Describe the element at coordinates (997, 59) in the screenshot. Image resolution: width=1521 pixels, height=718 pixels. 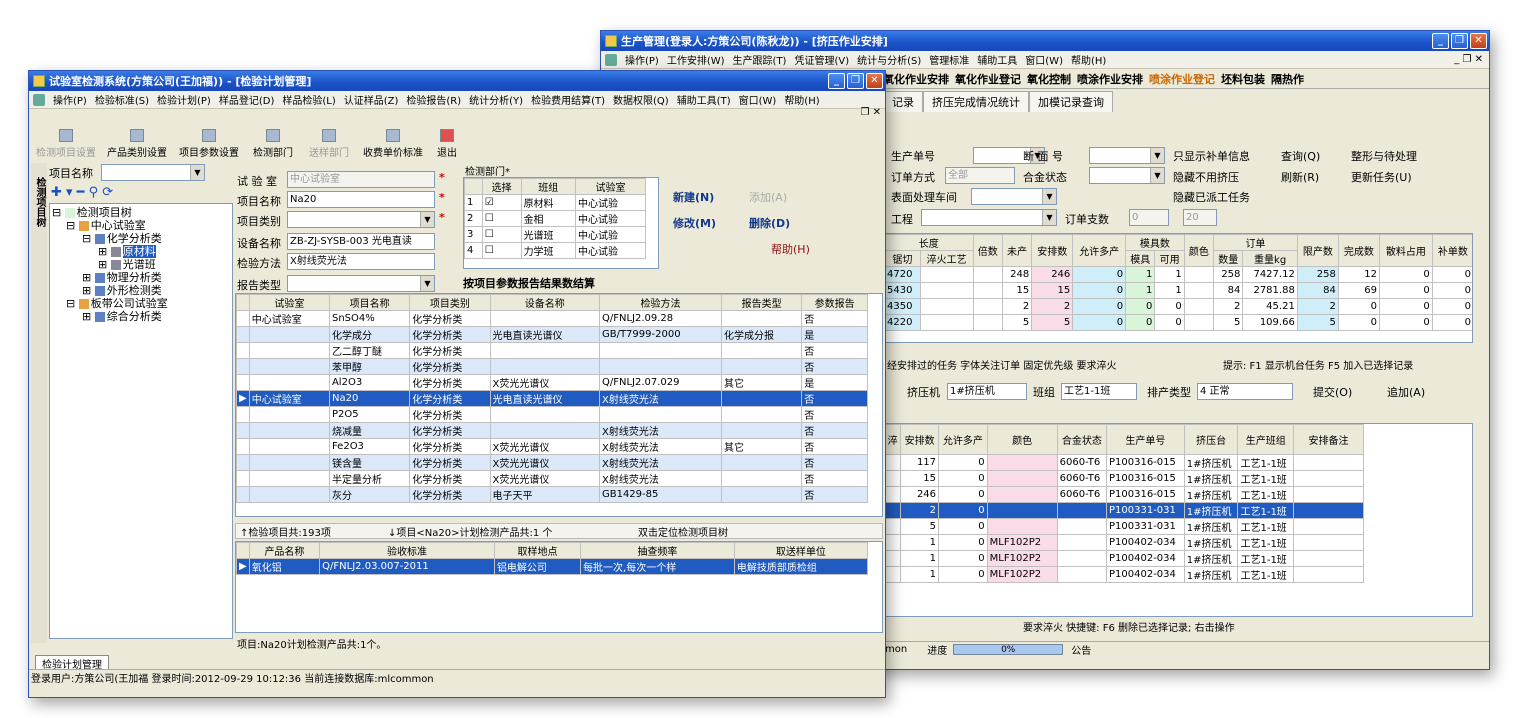
I see `menu-item: 辅助工具` at that location.